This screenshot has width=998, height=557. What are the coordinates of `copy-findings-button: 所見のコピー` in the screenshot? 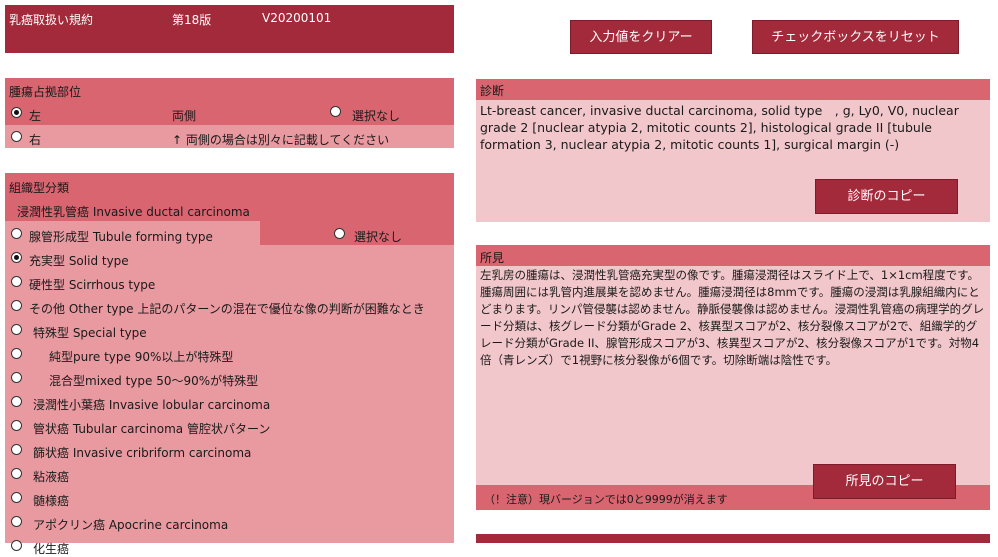 It's located at (884, 481).